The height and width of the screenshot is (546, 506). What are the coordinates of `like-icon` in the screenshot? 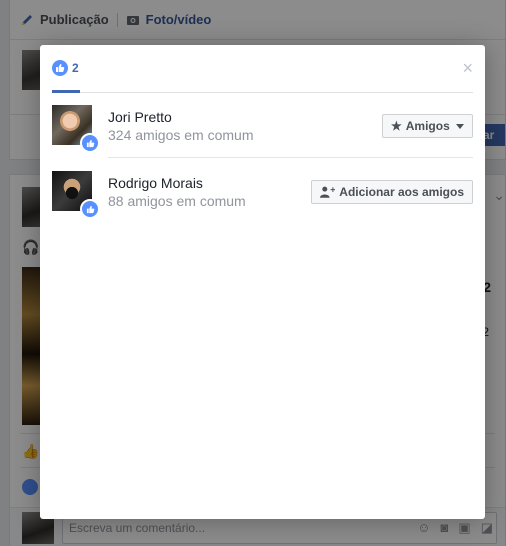 It's located at (60, 67).